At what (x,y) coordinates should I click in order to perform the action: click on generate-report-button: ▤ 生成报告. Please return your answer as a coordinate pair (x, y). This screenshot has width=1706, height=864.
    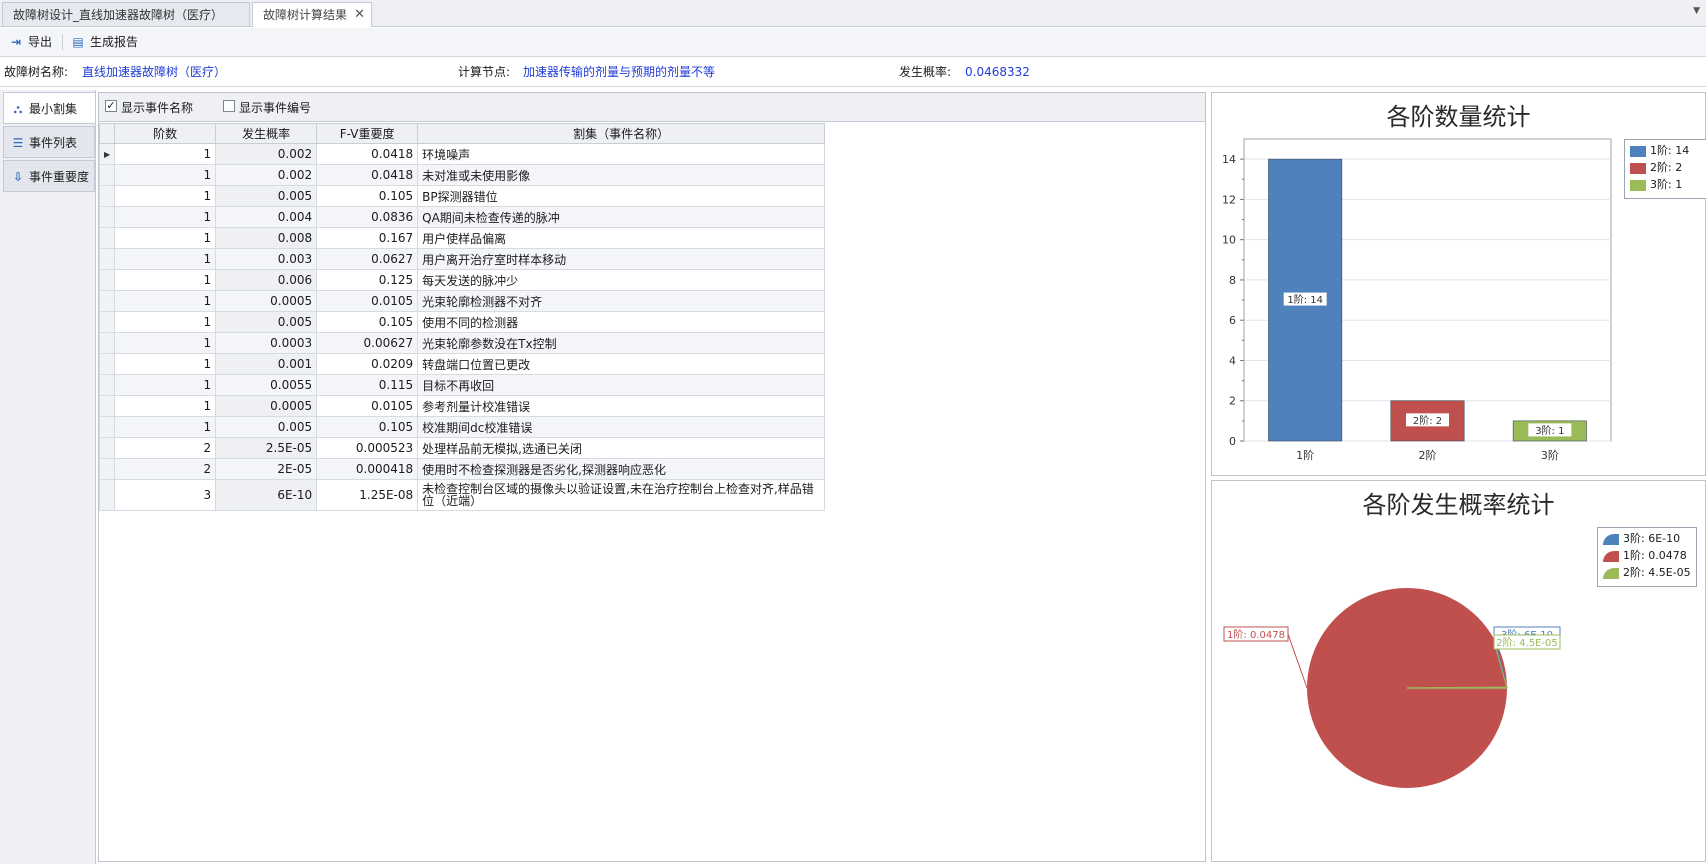
    Looking at the image, I should click on (104, 42).